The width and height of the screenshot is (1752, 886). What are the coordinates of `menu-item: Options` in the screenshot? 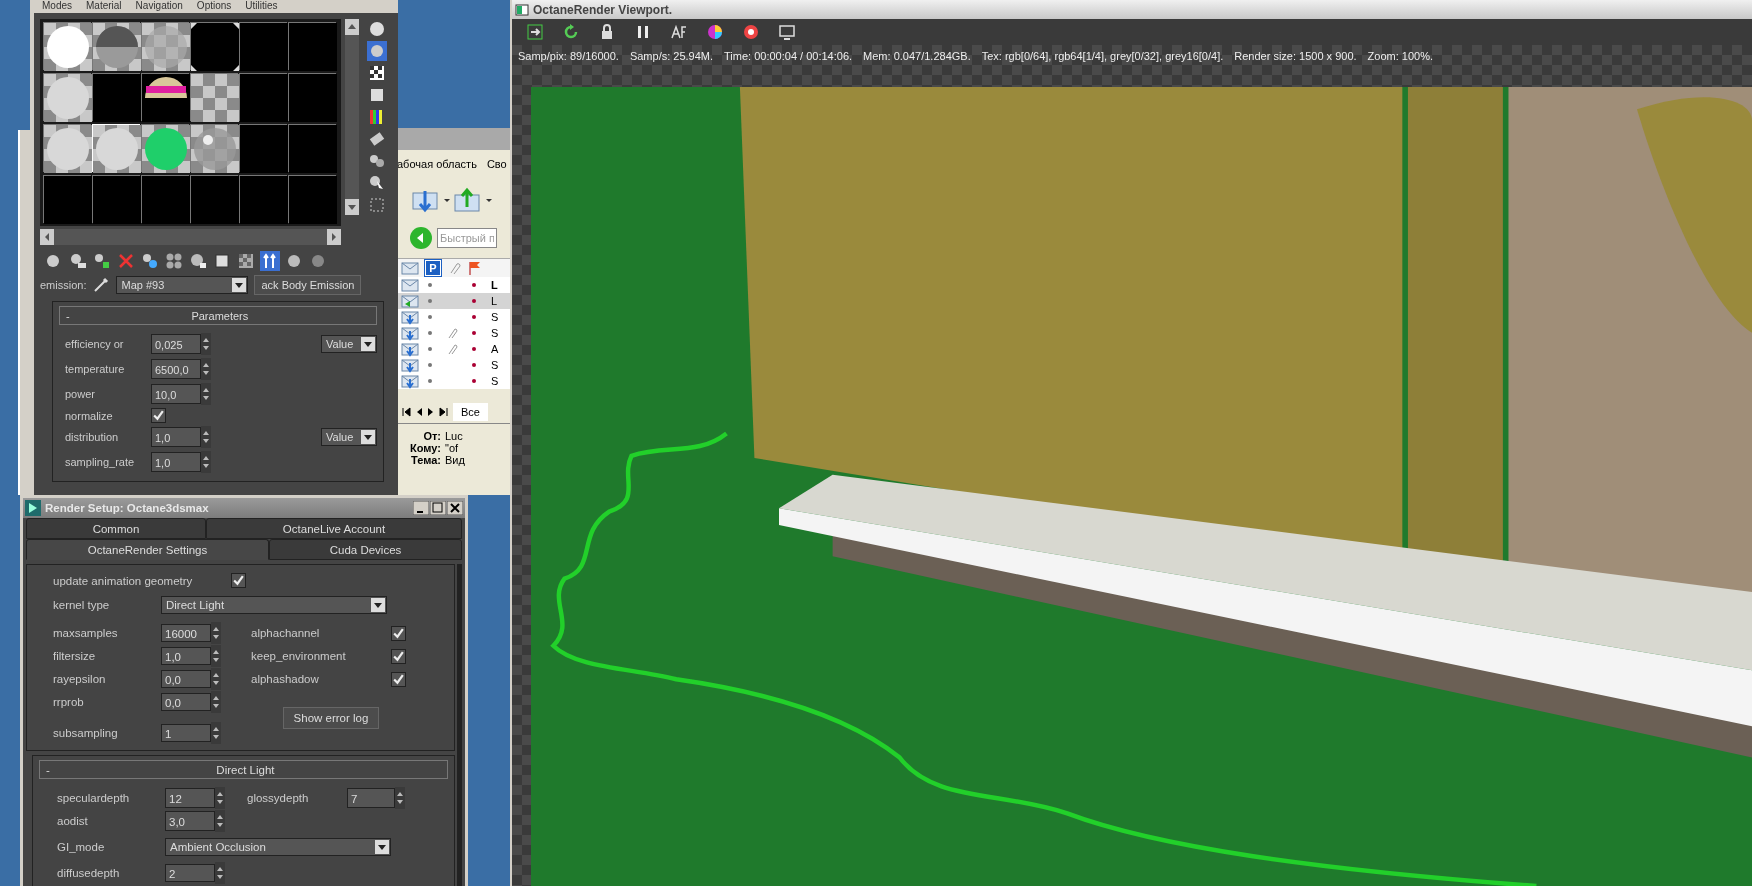 It's located at (214, 6).